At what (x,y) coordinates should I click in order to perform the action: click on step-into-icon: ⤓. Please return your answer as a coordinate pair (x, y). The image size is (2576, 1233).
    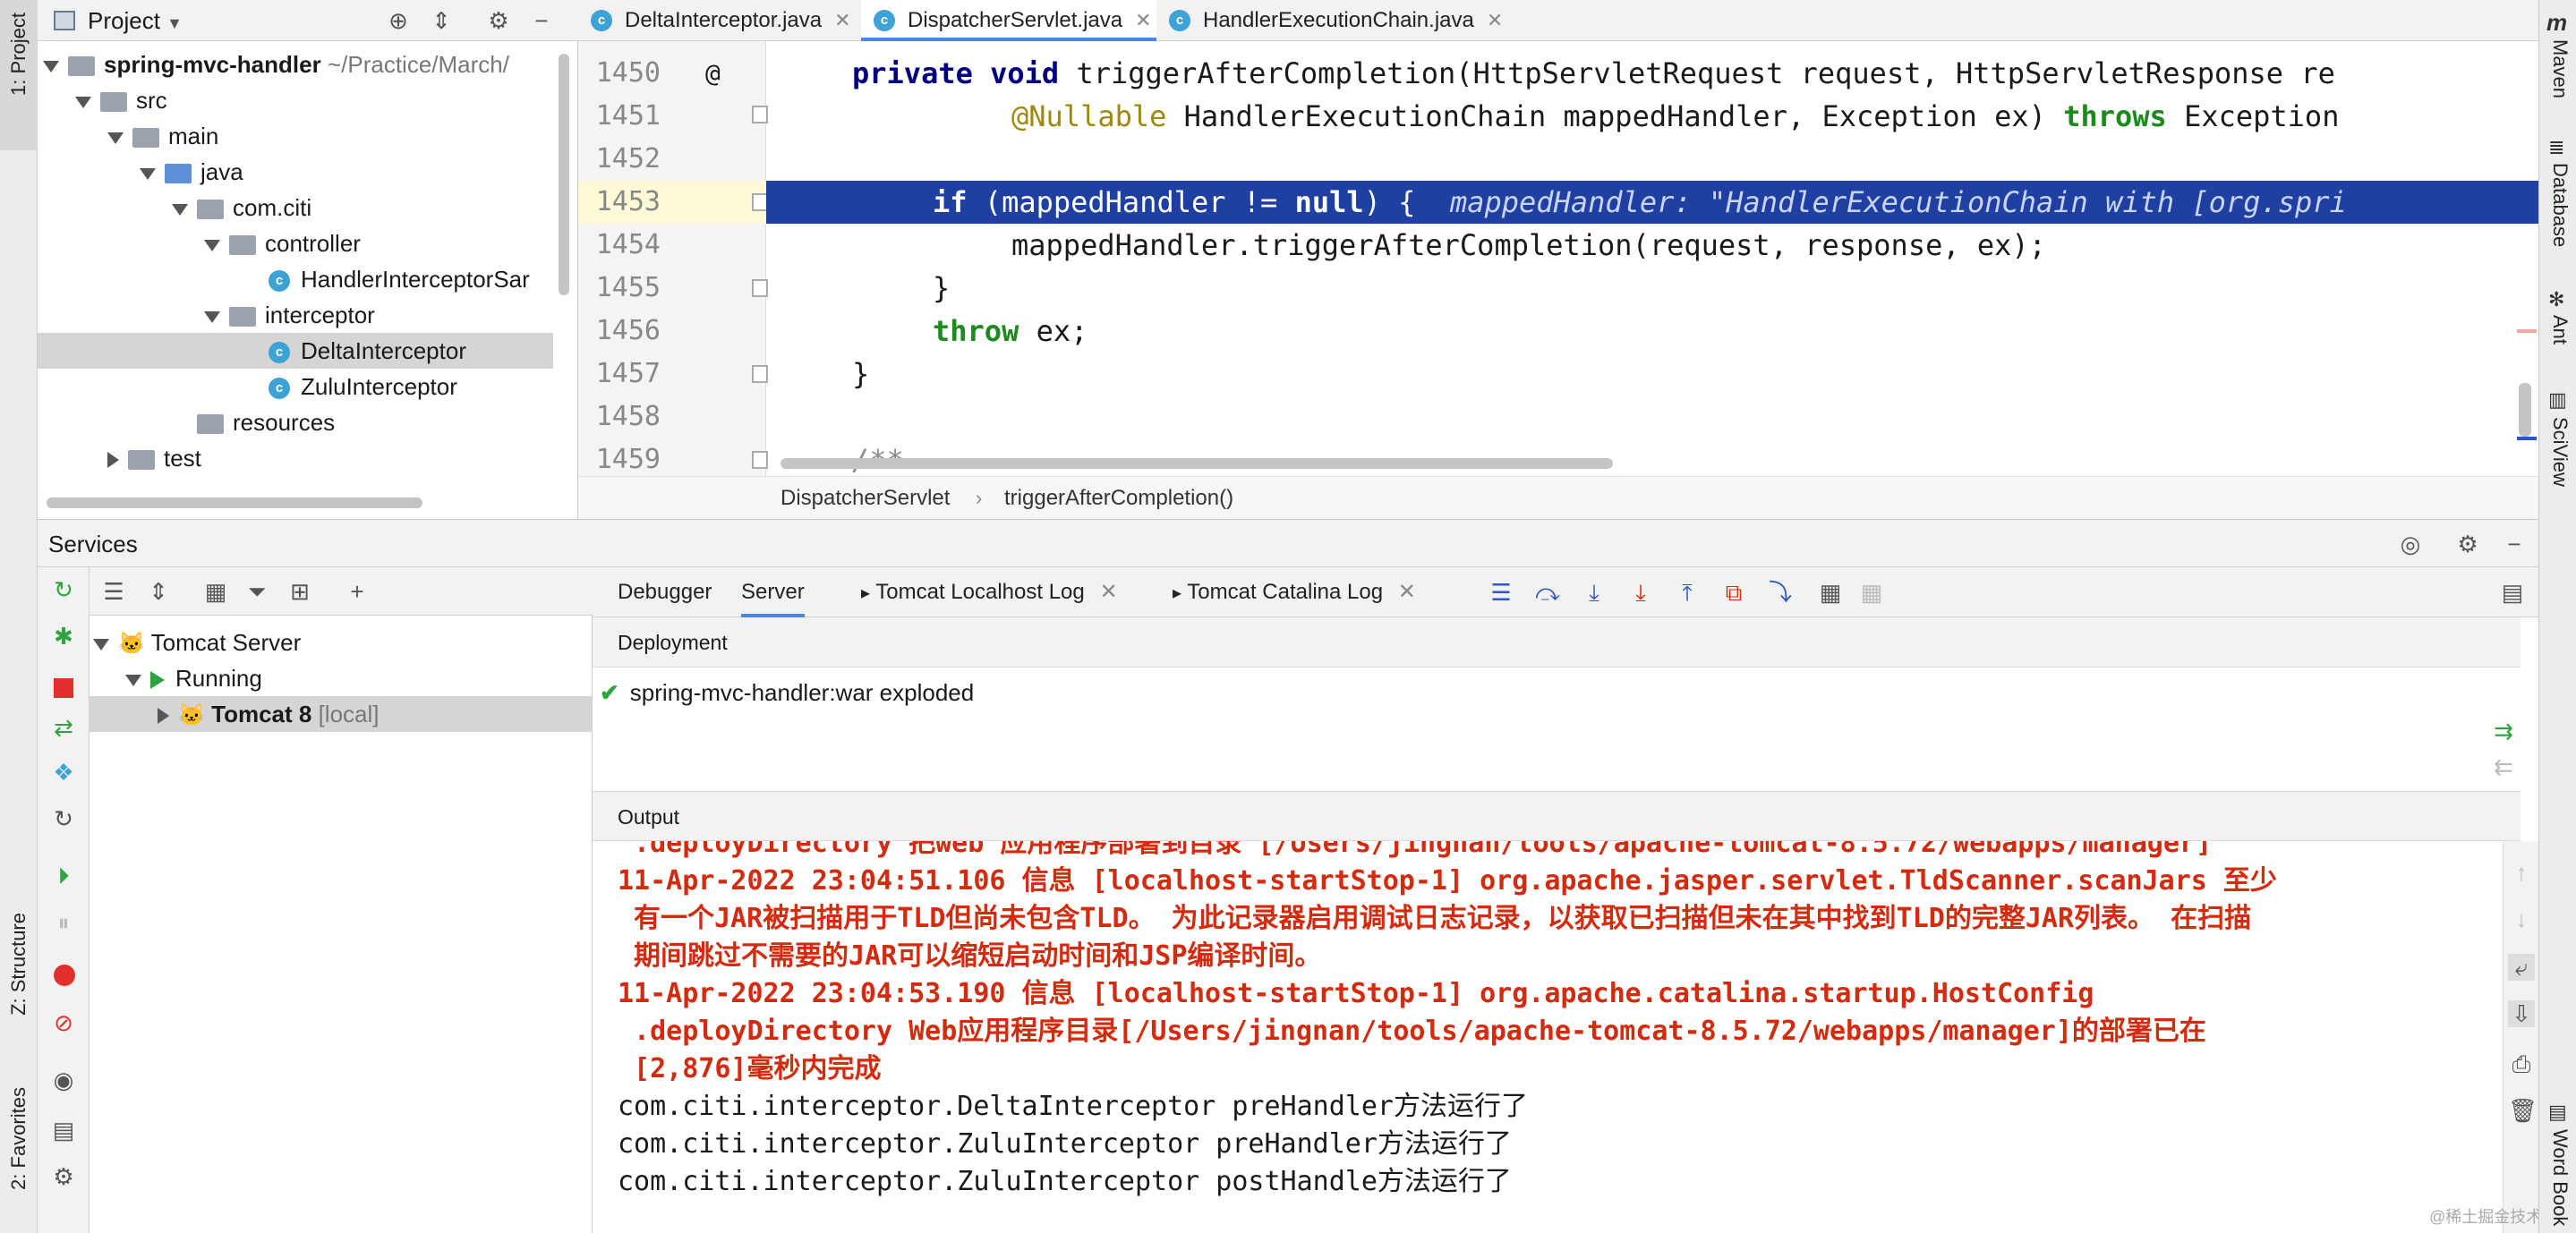
    Looking at the image, I should click on (1594, 592).